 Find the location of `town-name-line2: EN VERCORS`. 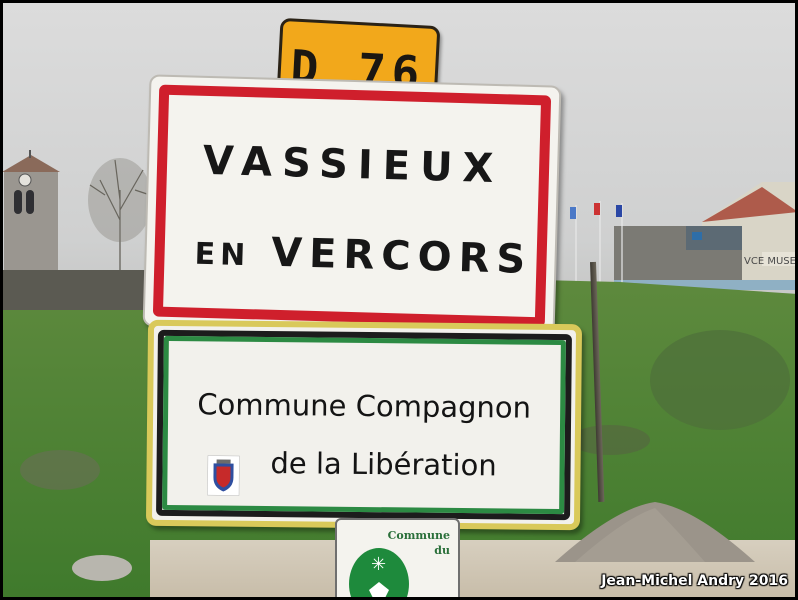

town-name-line2: EN VERCORS is located at coordinates (363, 255).